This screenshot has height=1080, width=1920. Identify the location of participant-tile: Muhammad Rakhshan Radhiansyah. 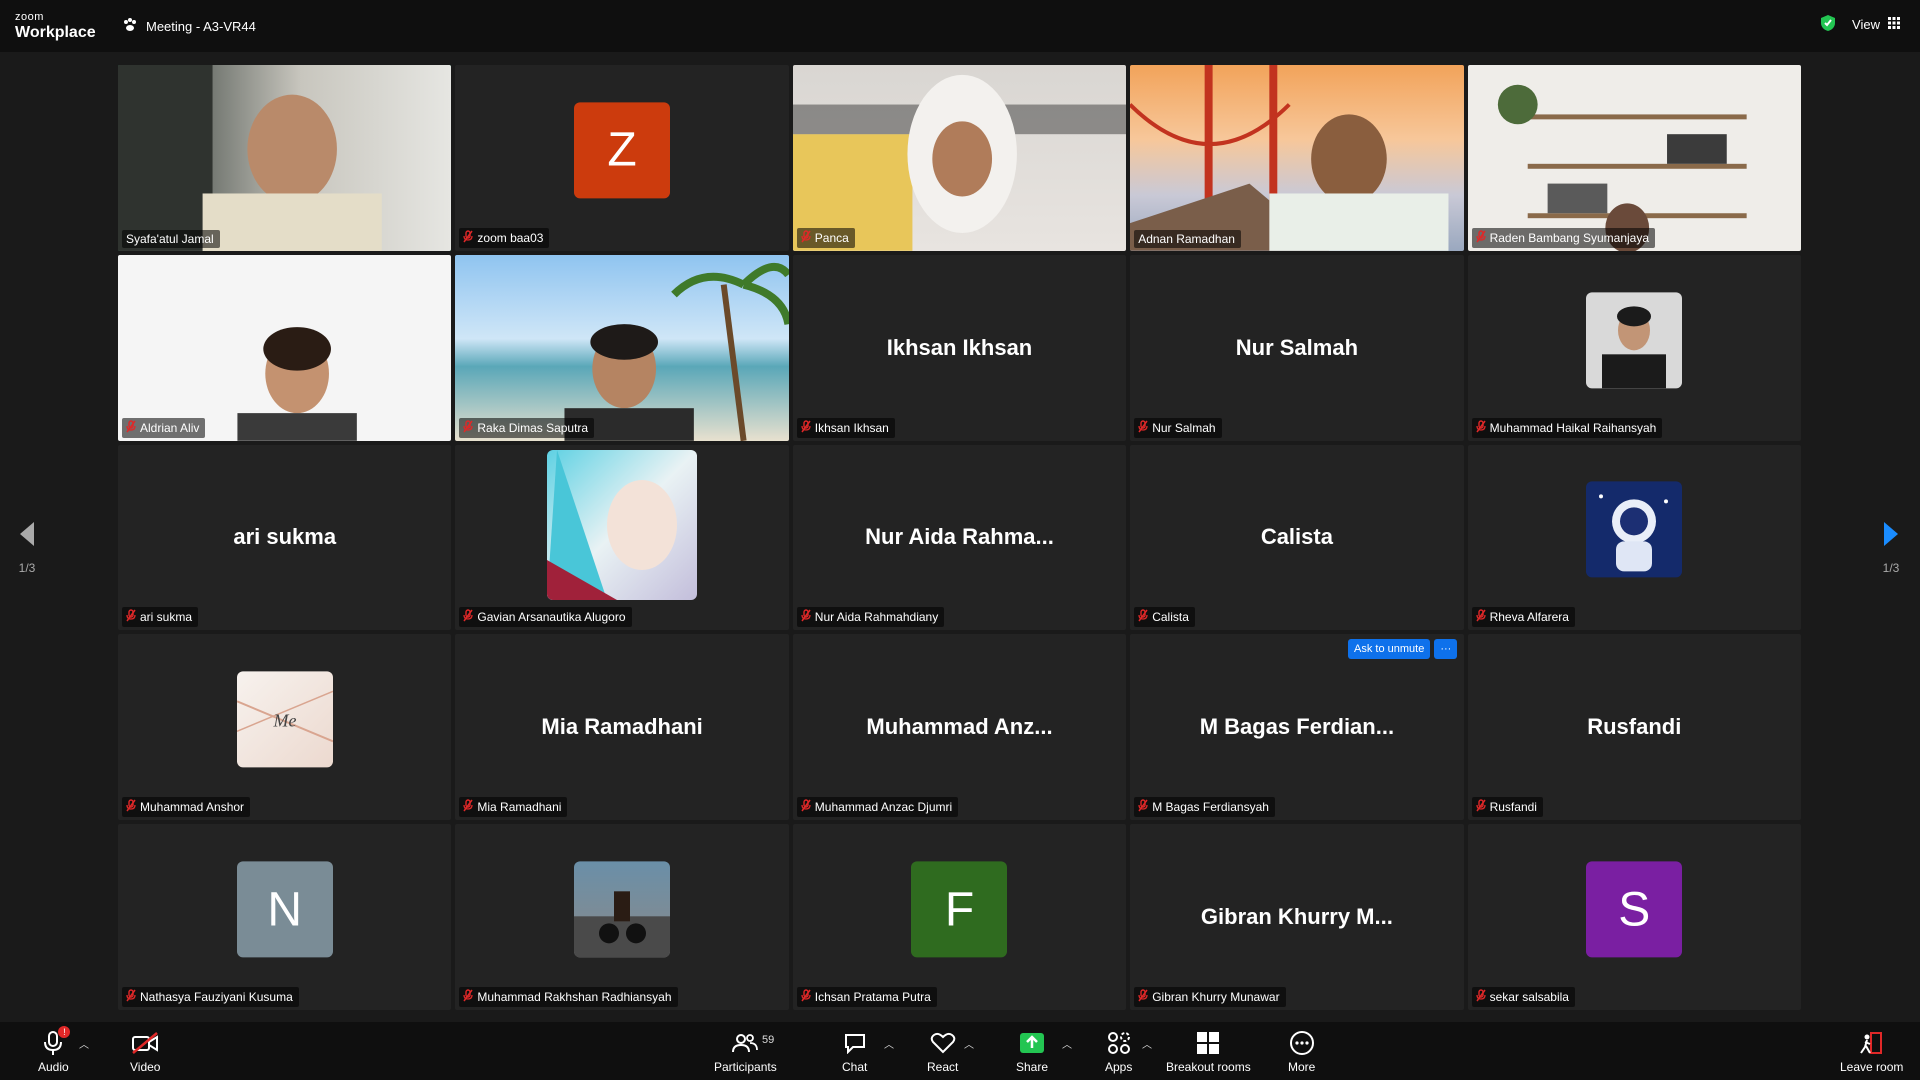
(622, 917).